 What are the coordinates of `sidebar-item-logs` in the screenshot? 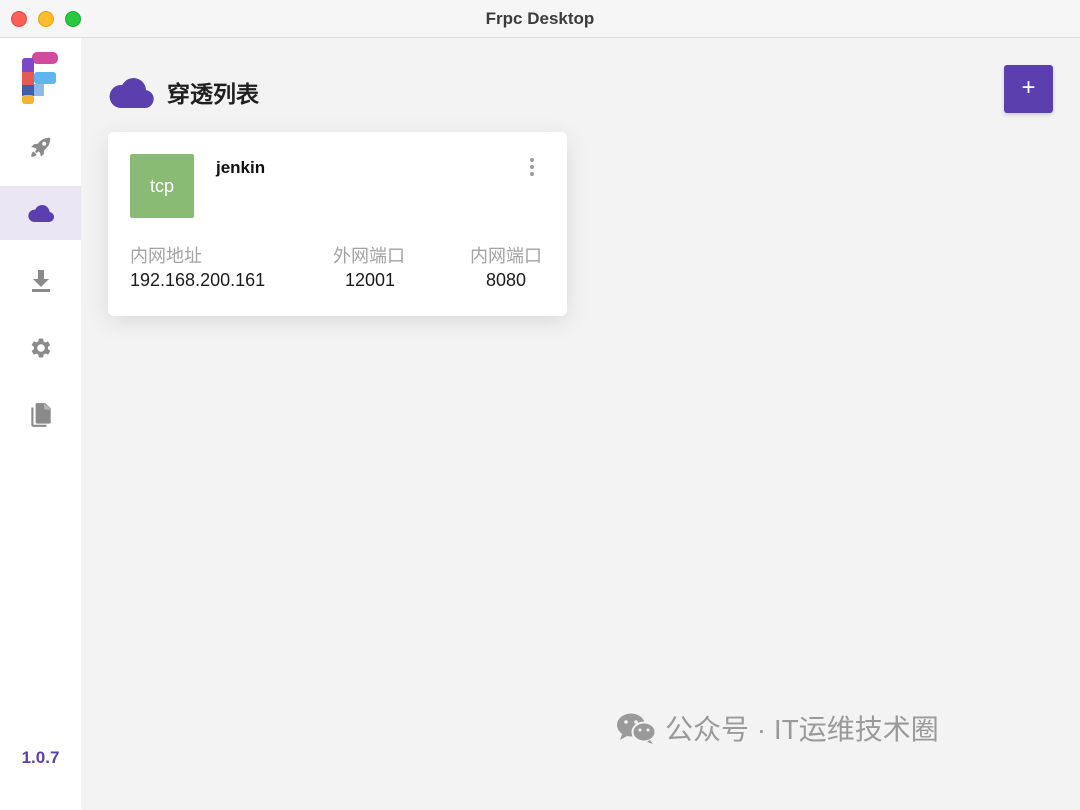 It's located at (40, 415).